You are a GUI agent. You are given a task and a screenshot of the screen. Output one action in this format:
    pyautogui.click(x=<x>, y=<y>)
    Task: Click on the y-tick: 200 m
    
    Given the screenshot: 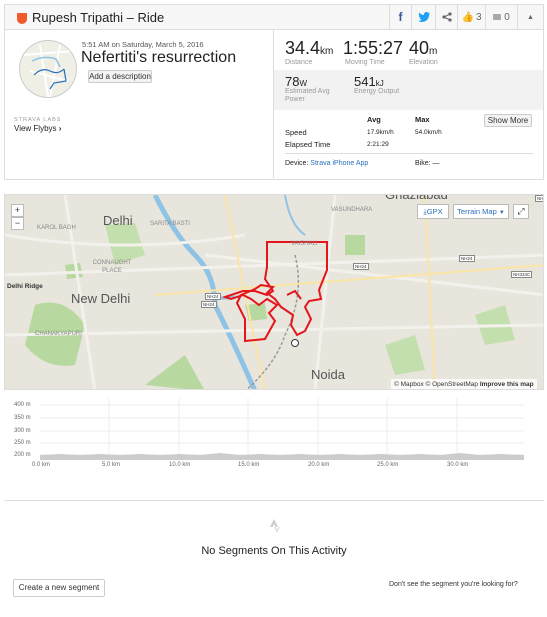 What is the action you would take?
    pyautogui.click(x=22, y=455)
    